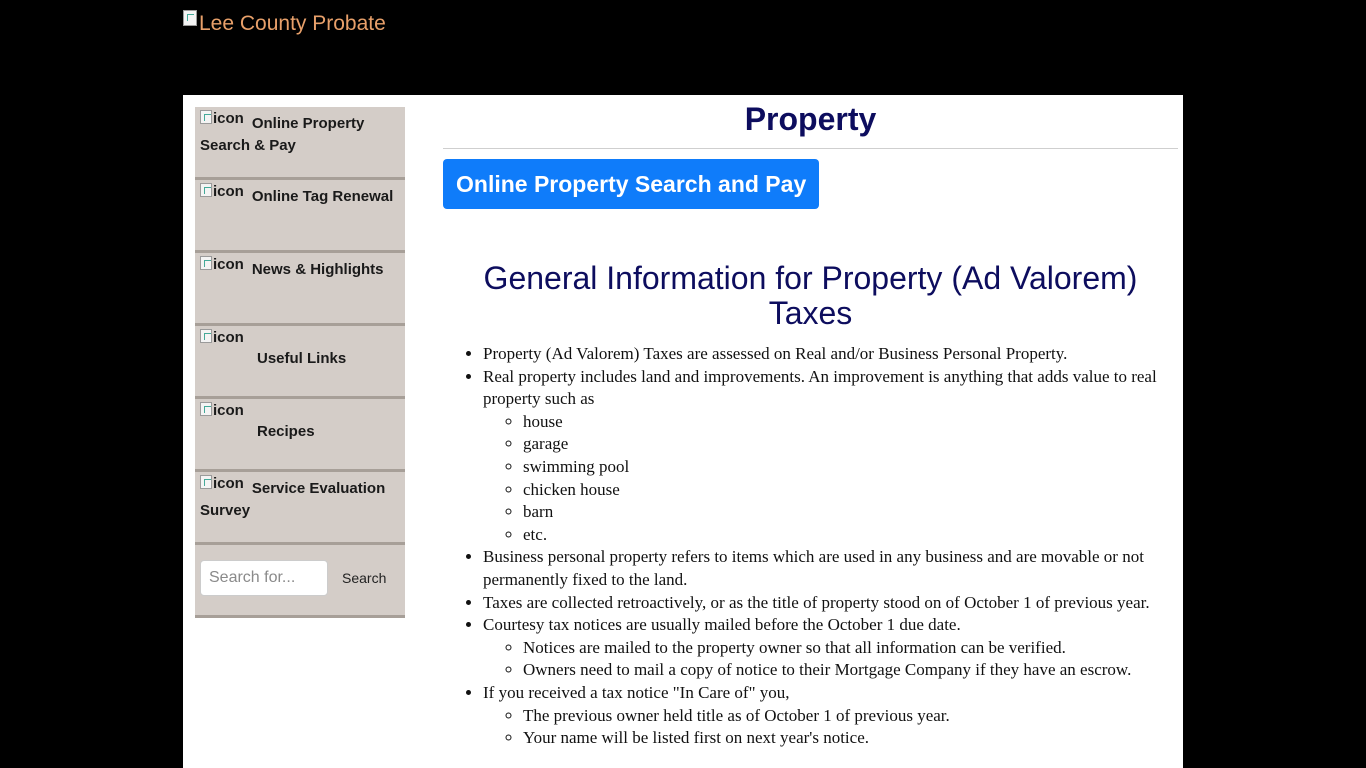 The height and width of the screenshot is (768, 1366). I want to click on page-title: Property, so click(810, 125).